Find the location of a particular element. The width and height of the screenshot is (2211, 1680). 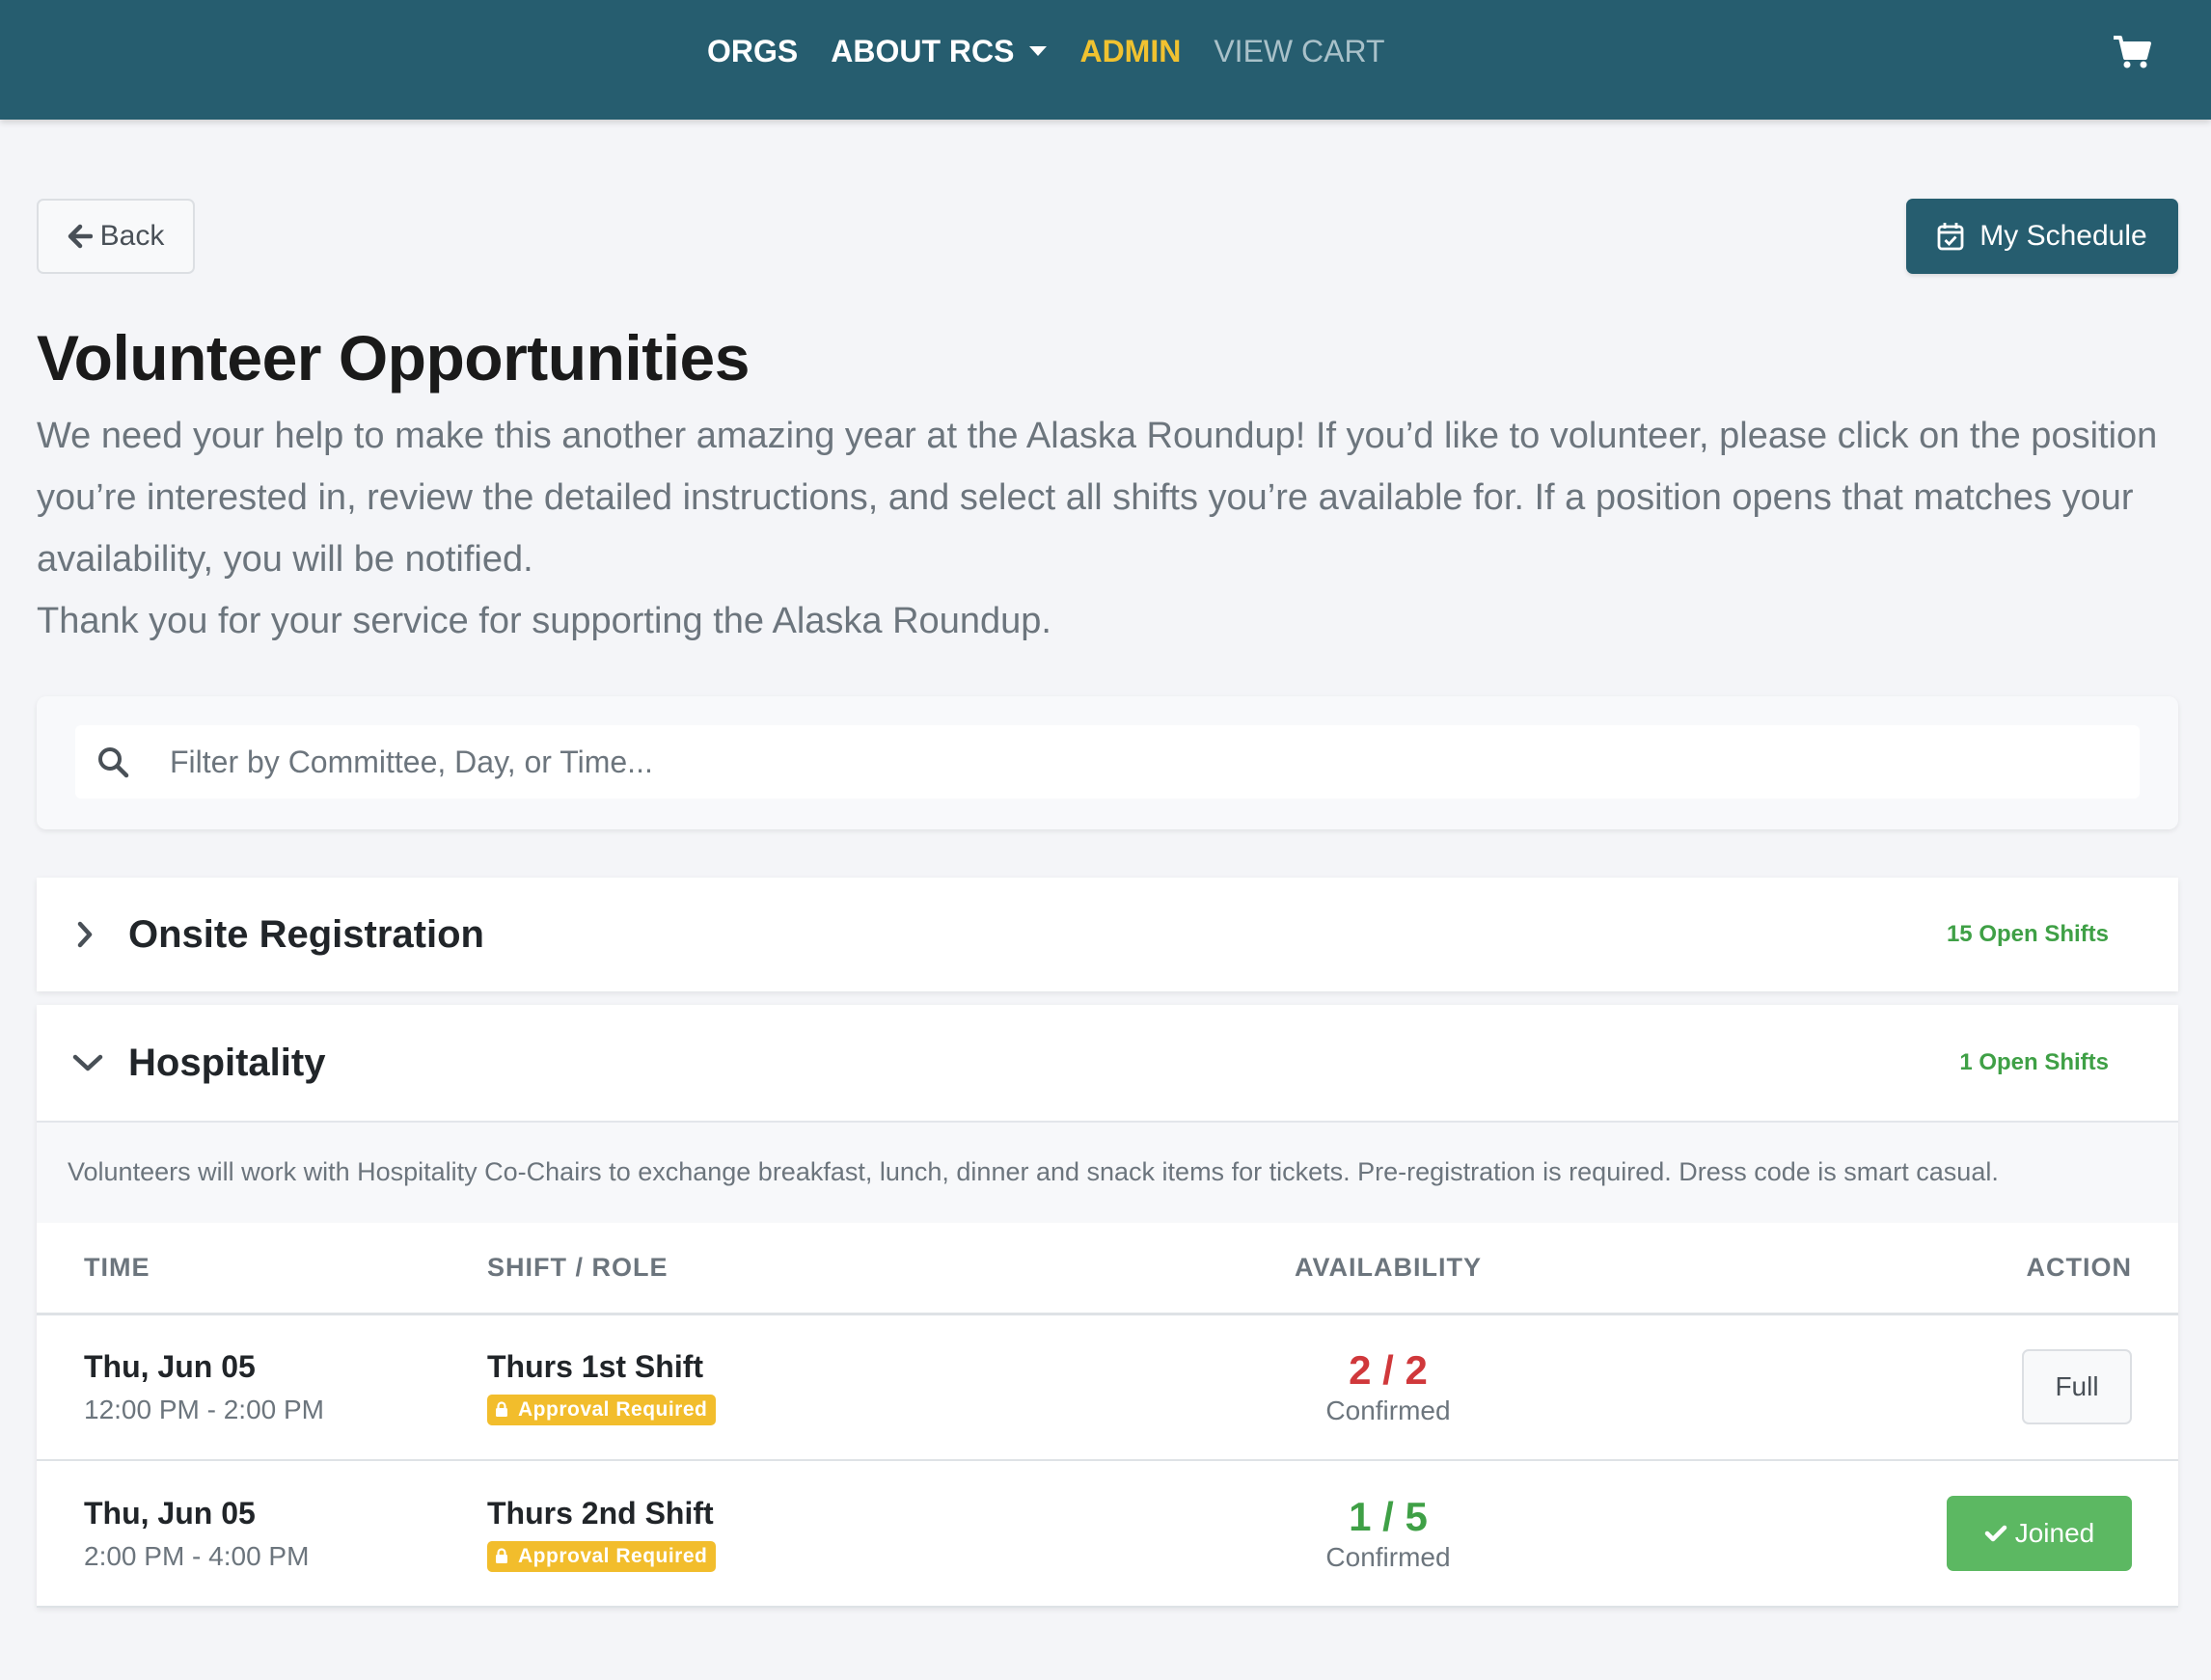

arrow-left-icon is located at coordinates (80, 236).